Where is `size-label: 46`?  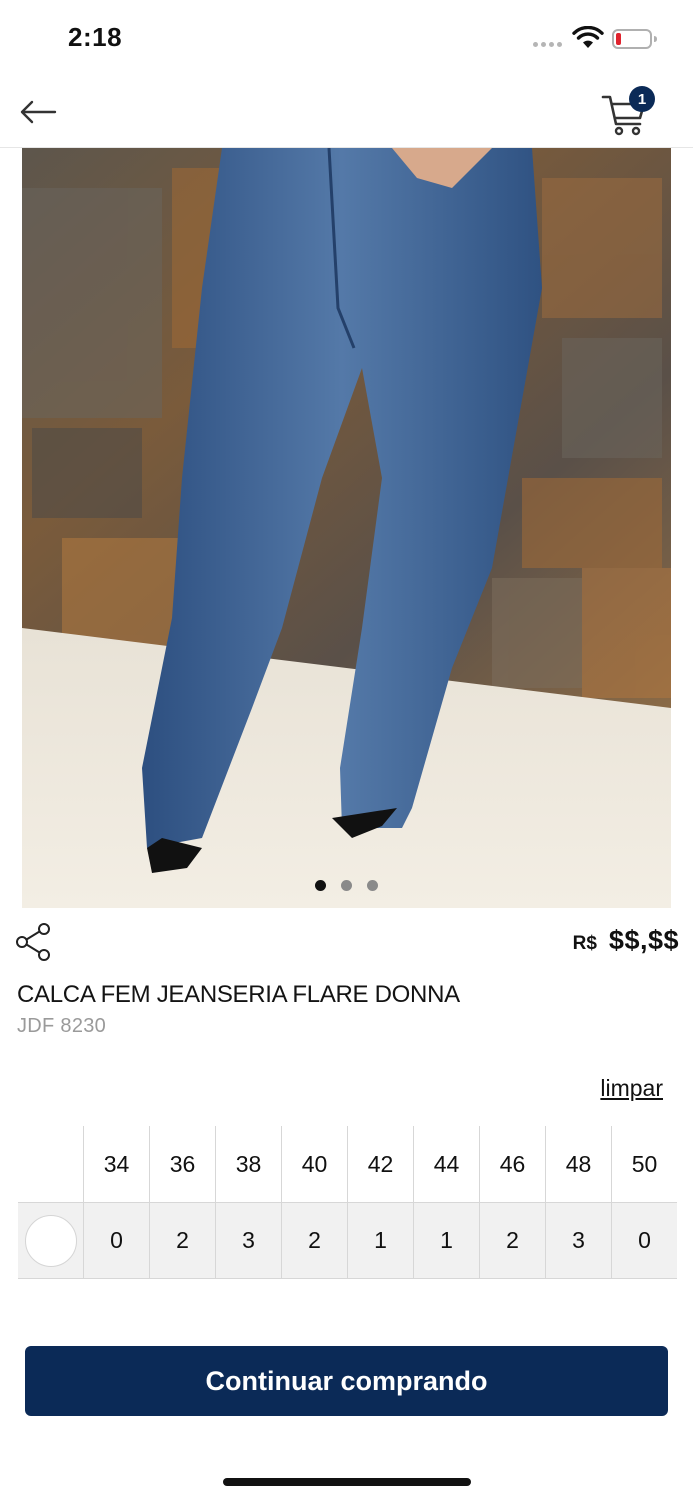
size-label: 46 is located at coordinates (512, 1164).